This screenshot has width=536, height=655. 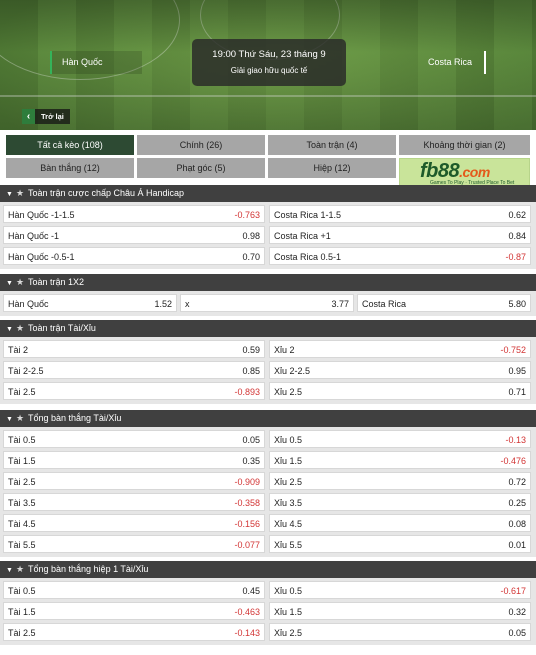 What do you see at coordinates (70, 168) in the screenshot?
I see `filter-goals: Bàn thắng (12)` at bounding box center [70, 168].